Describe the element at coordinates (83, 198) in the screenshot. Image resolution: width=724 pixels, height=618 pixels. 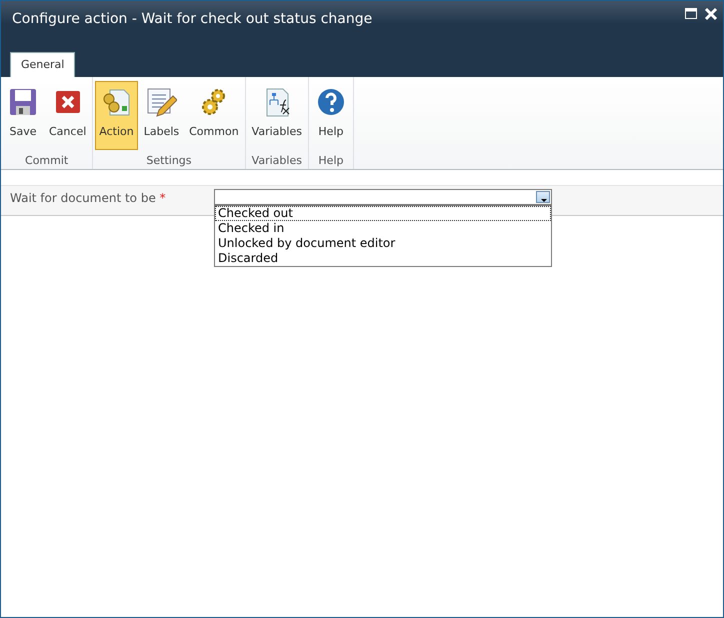
I see `field-label: Wait for document to be` at that location.